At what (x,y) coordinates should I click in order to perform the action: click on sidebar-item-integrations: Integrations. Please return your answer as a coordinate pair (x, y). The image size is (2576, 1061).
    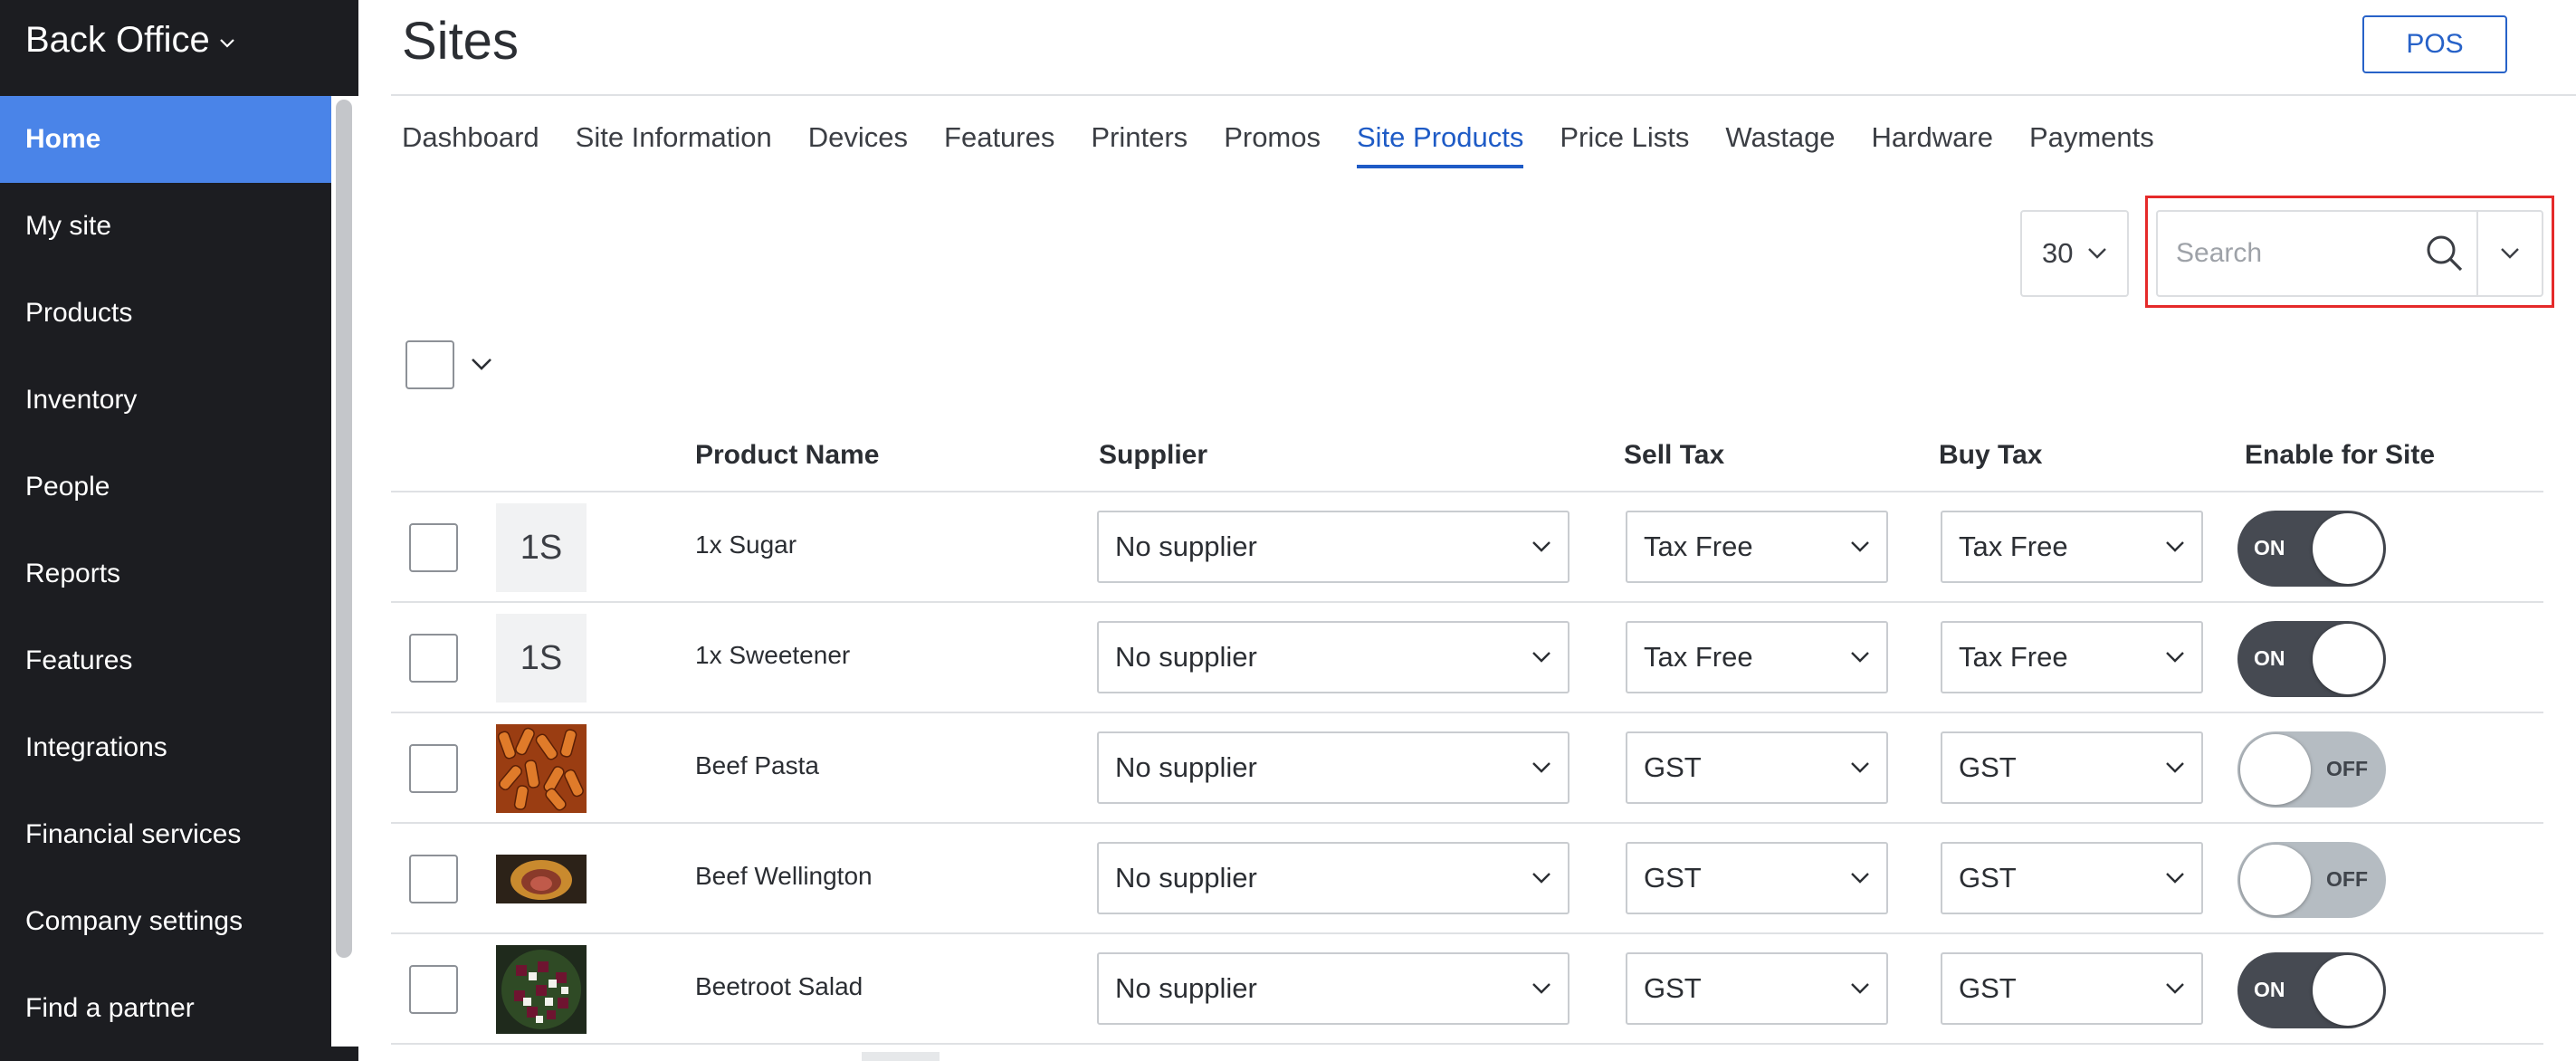
    Looking at the image, I should click on (166, 747).